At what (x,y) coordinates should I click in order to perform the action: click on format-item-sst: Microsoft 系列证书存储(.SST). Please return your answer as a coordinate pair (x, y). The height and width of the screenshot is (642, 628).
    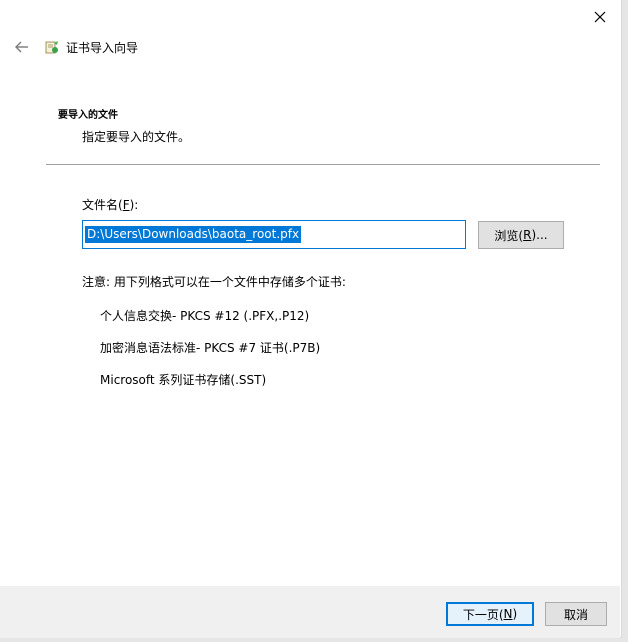
    Looking at the image, I should click on (183, 380).